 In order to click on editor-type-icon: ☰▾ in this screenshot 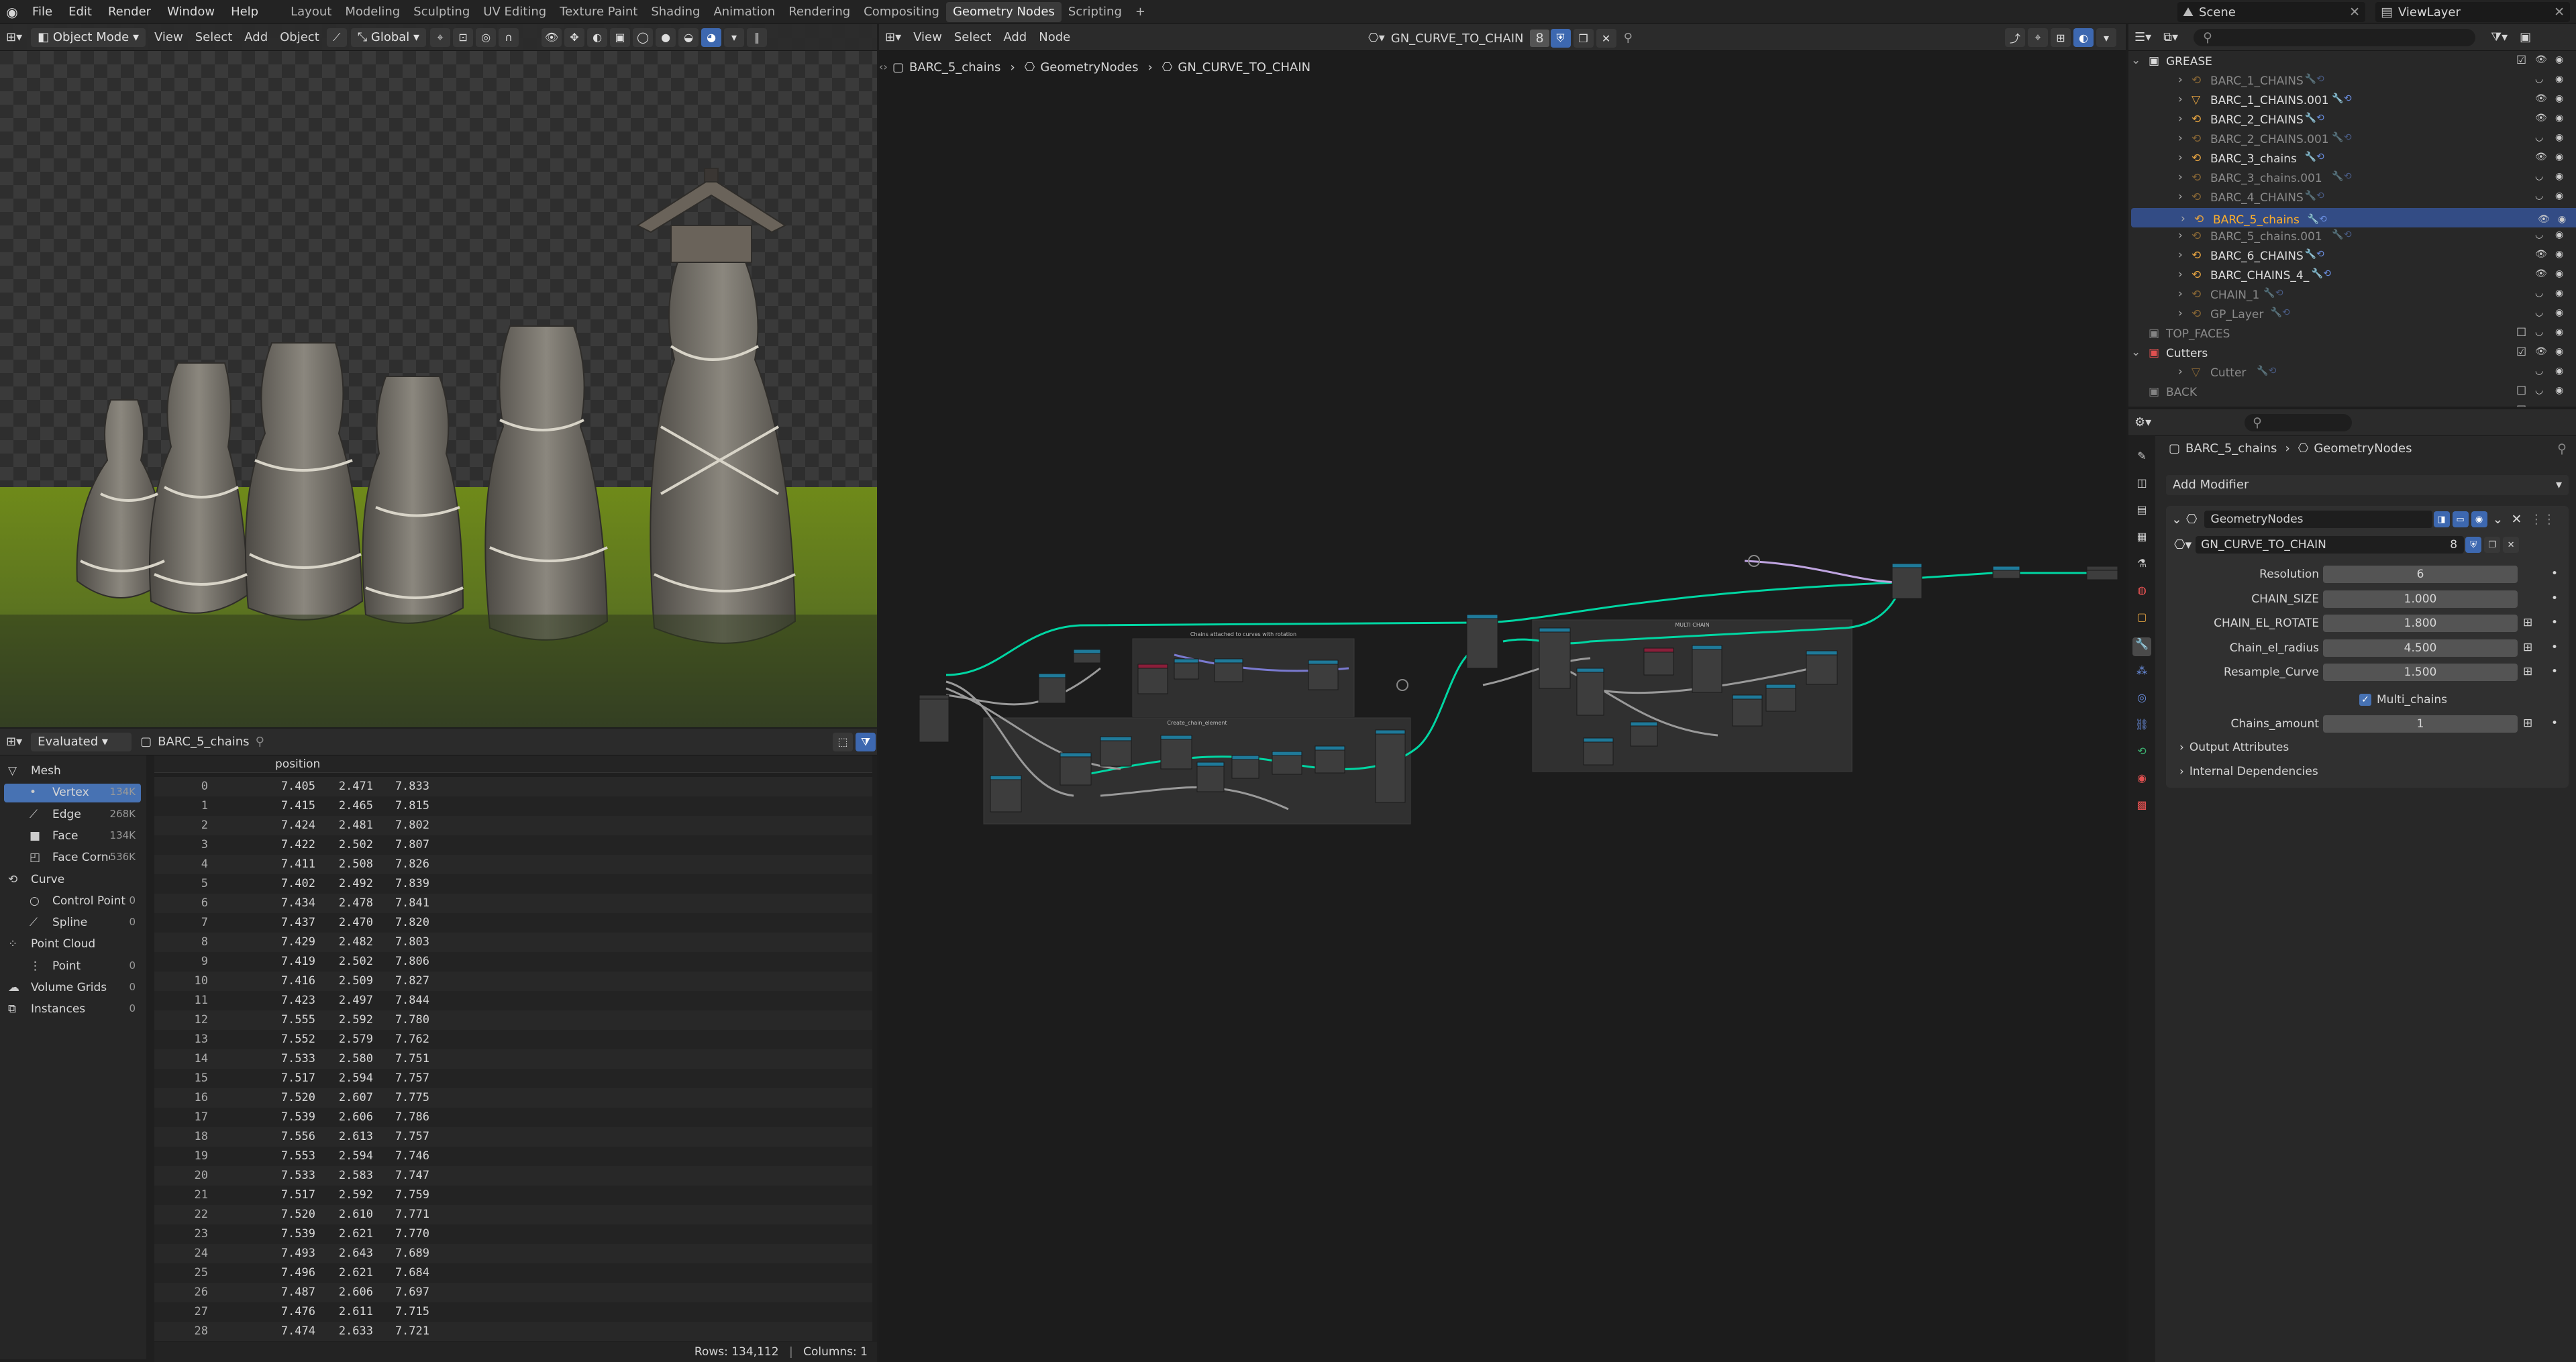, I will do `click(2142, 38)`.